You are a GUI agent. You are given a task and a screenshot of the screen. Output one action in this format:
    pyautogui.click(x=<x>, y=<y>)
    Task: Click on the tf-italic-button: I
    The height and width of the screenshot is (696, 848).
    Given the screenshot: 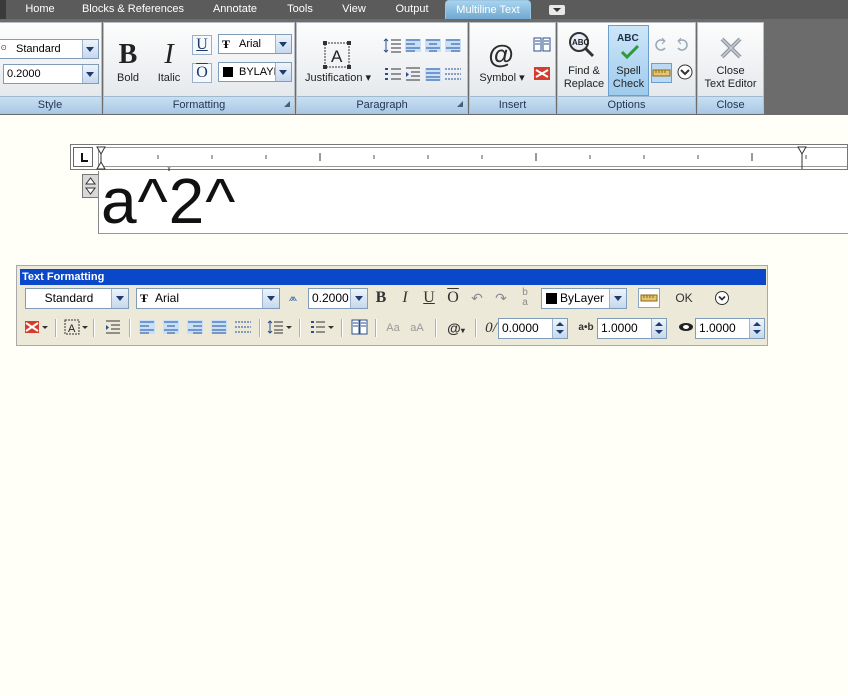 What is the action you would take?
    pyautogui.click(x=405, y=298)
    